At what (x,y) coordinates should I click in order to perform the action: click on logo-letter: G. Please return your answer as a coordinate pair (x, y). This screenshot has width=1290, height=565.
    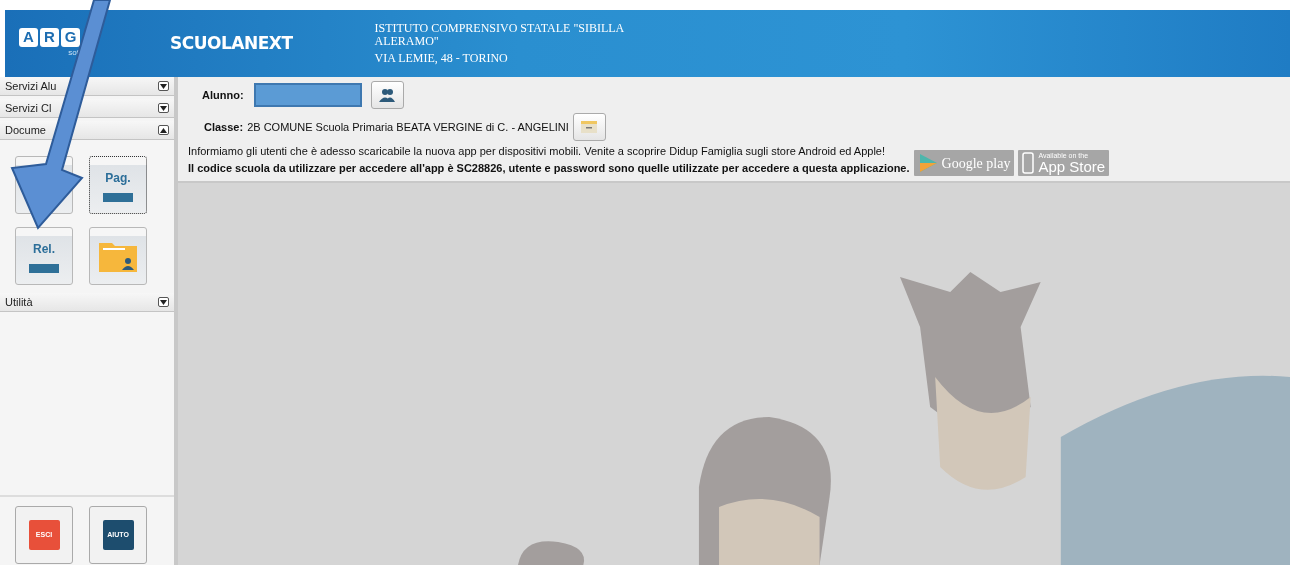
    Looking at the image, I should click on (70, 37).